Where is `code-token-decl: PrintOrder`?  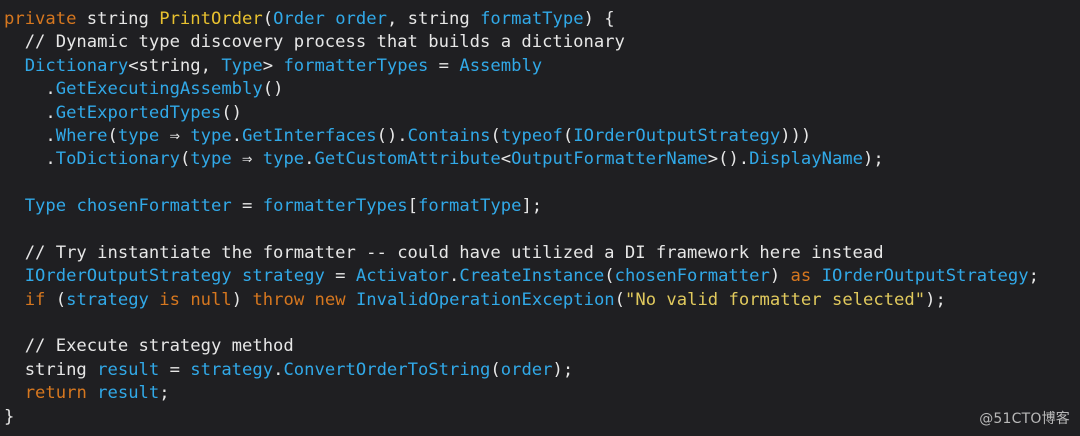
code-token-decl: PrintOrder is located at coordinates (211, 19).